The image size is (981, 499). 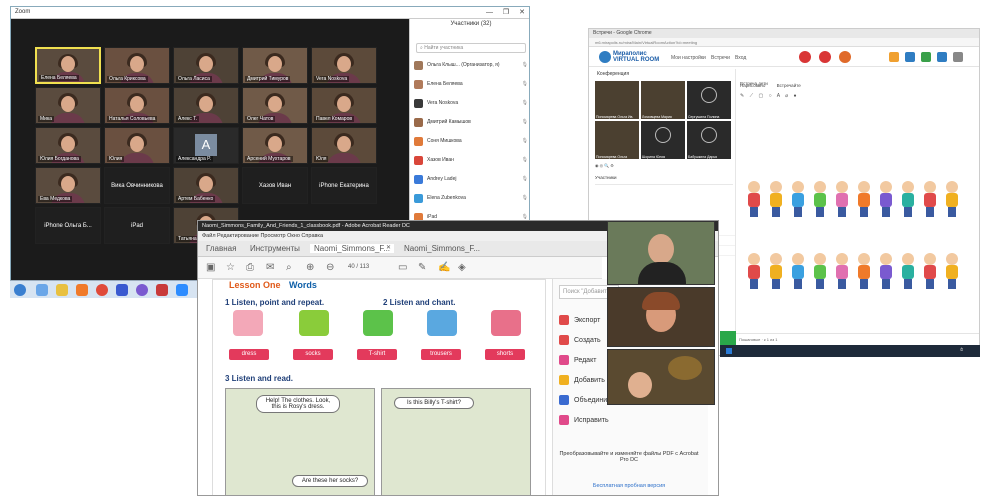 I want to click on tool-add: Добавить, so click(x=582, y=380).